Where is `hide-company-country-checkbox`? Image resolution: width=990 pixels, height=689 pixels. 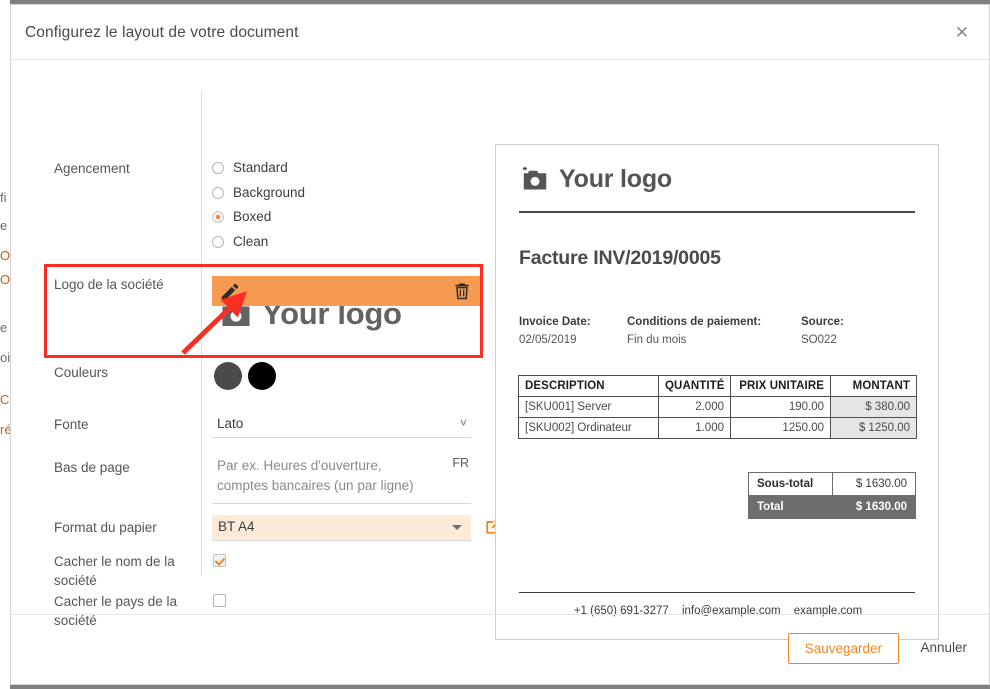 hide-company-country-checkbox is located at coordinates (219, 600).